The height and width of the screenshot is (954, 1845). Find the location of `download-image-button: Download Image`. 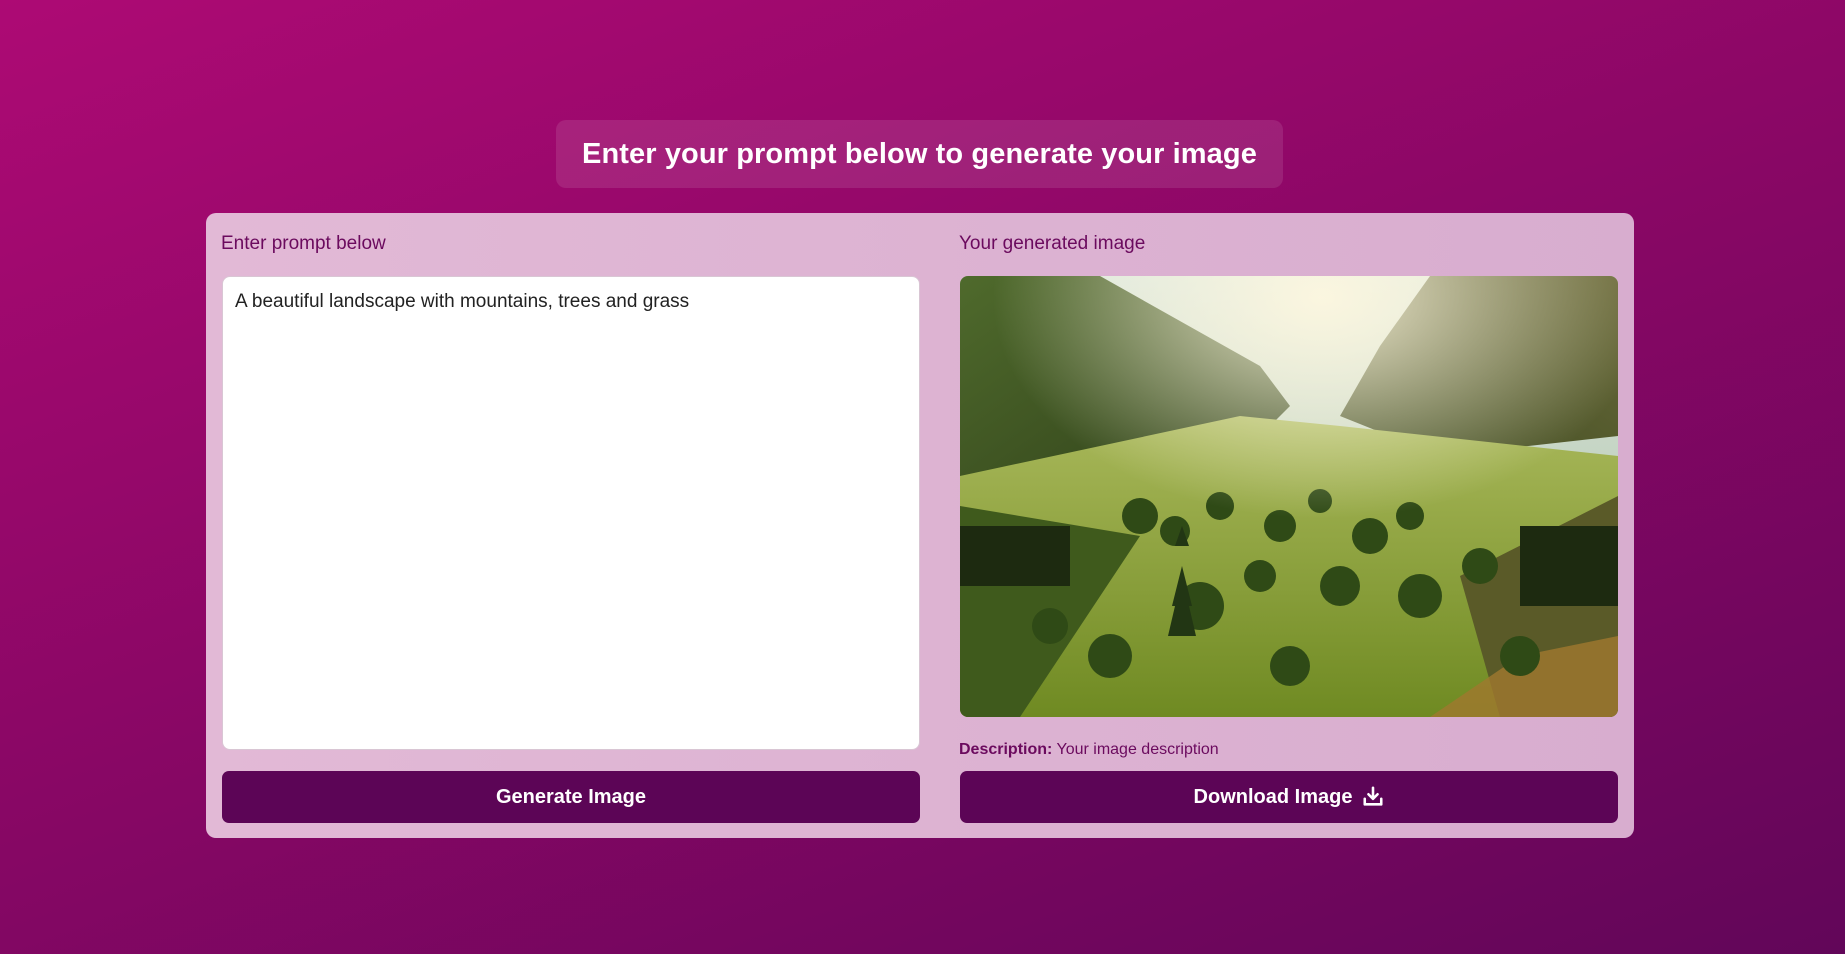

download-image-button: Download Image is located at coordinates (1289, 797).